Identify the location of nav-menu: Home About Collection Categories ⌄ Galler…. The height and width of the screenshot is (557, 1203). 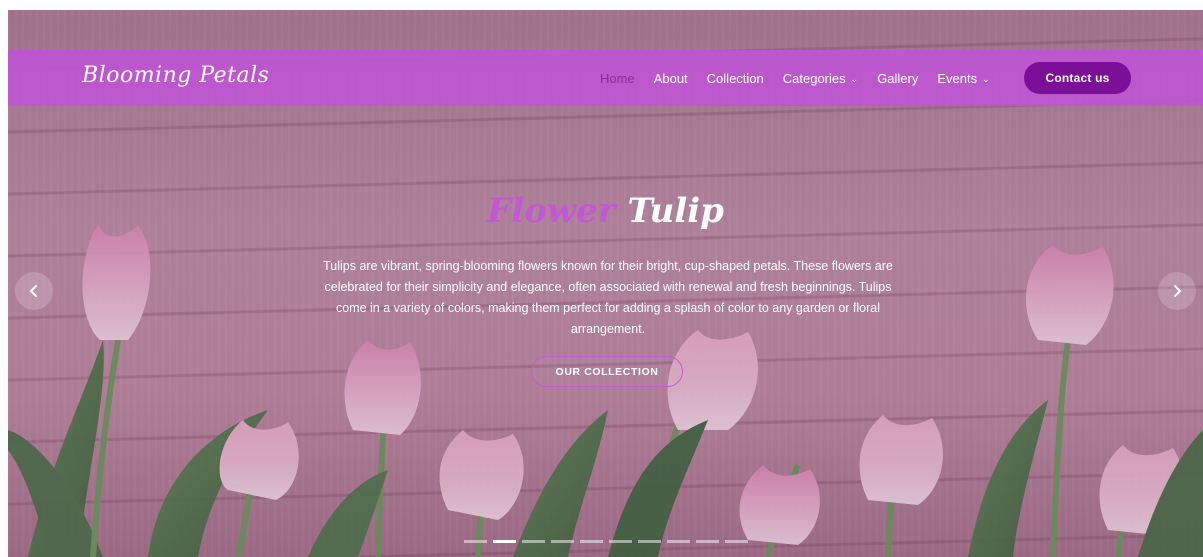
(804, 78).